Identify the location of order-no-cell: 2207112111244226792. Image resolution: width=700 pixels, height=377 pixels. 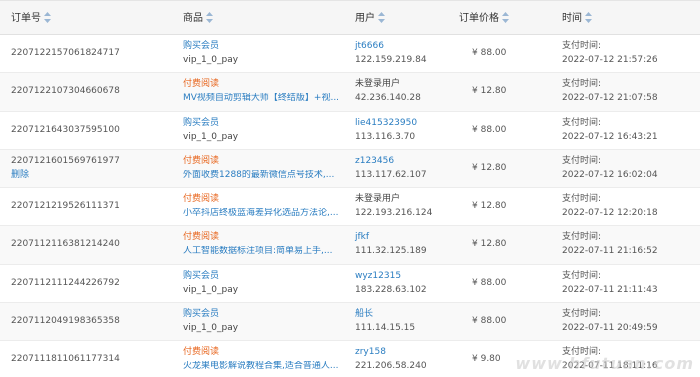
(91, 284).